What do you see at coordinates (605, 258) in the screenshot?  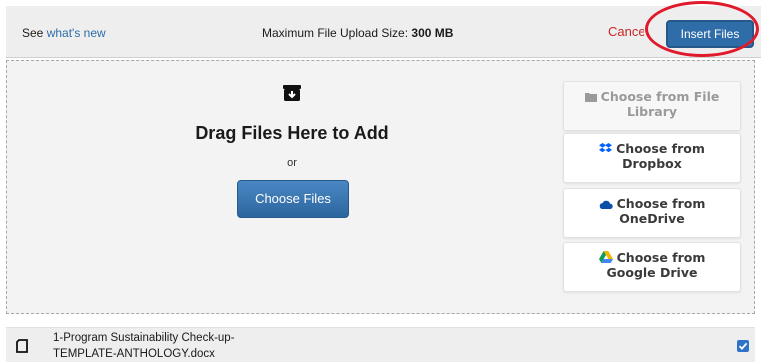 I see `google-drive-icon` at bounding box center [605, 258].